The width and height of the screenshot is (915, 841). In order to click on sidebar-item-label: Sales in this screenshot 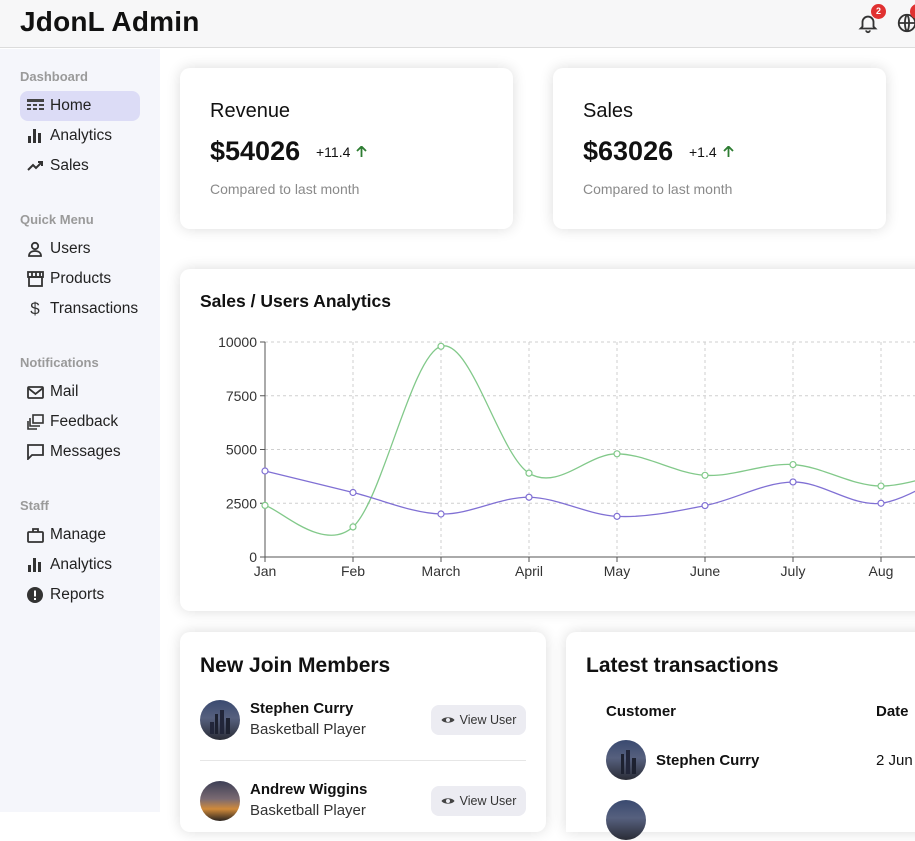, I will do `click(69, 165)`.